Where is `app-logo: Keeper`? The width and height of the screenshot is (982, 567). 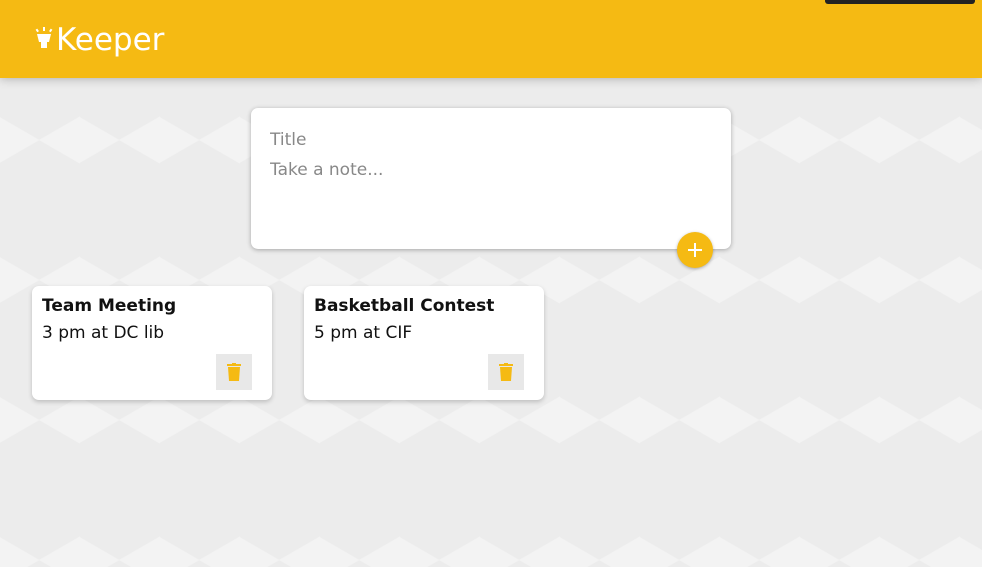
app-logo: Keeper is located at coordinates (99, 40).